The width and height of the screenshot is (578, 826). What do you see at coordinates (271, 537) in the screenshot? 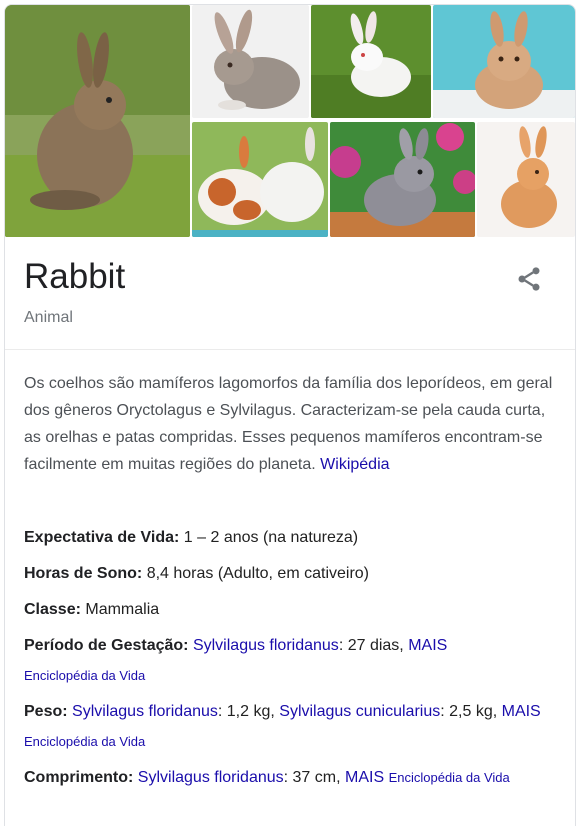
I see `fact-value: 1 – 2 anos (na natureza)` at bounding box center [271, 537].